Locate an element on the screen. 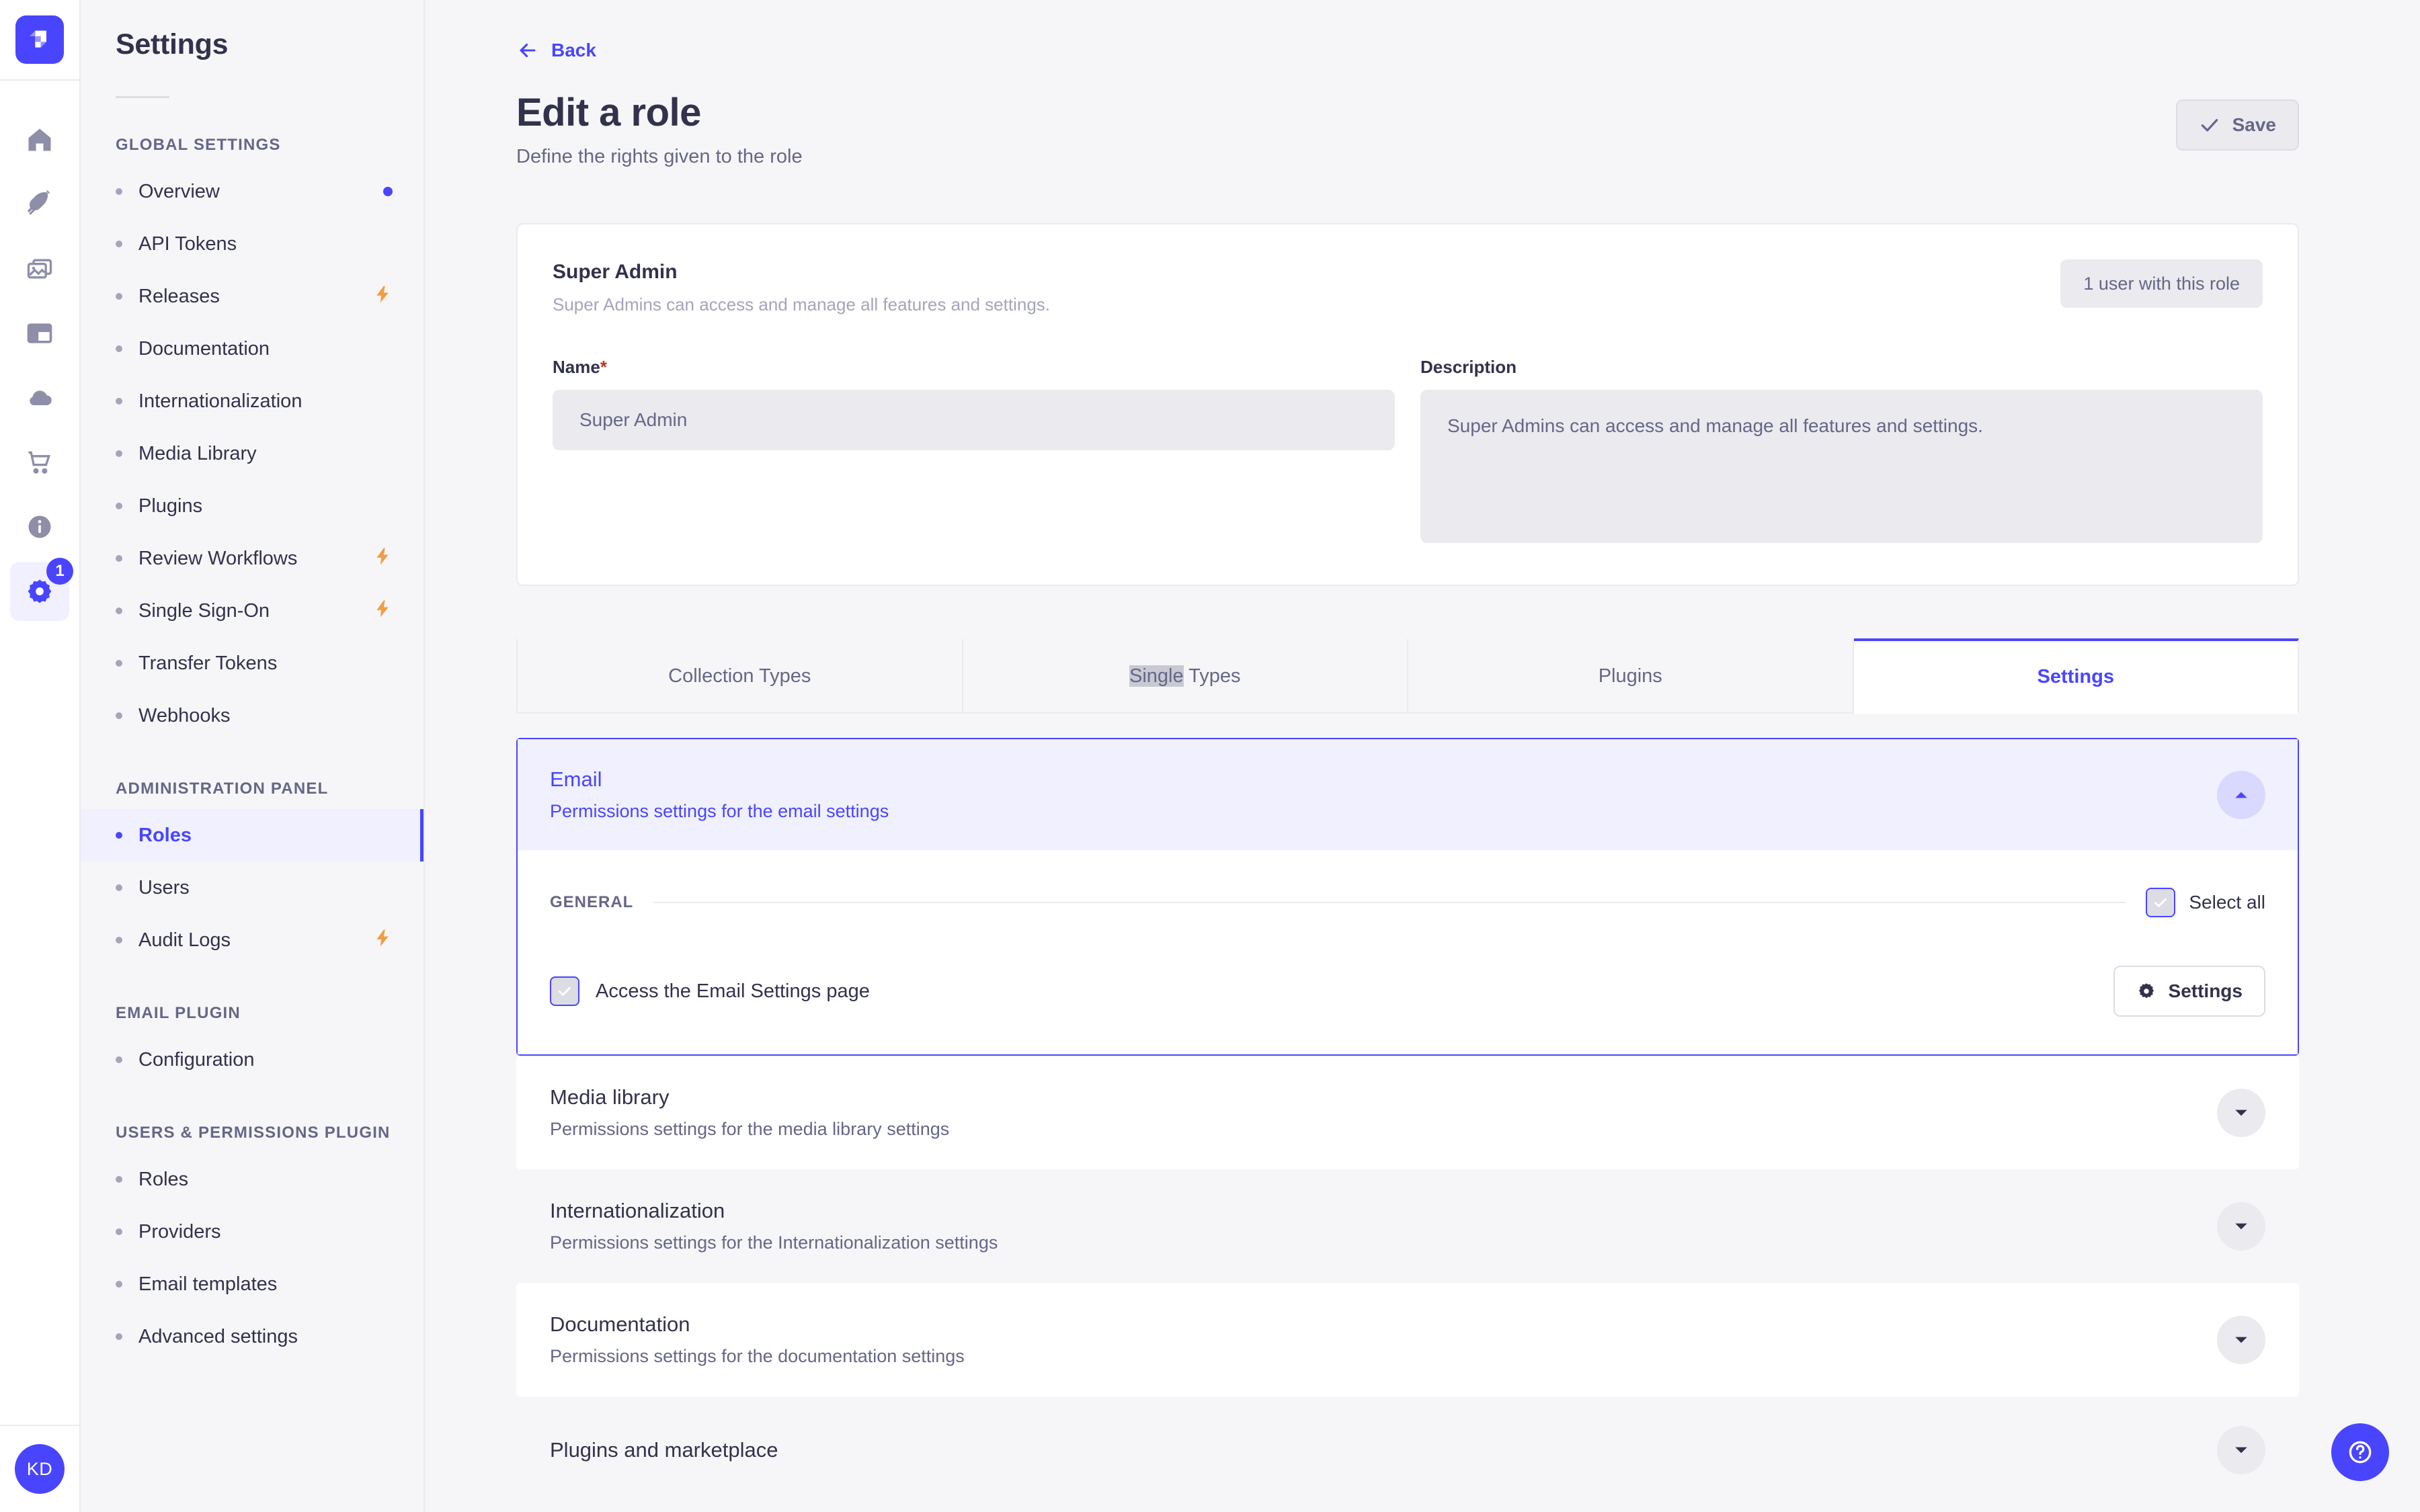 The height and width of the screenshot is (1512, 2420). select-all-checkbox: Select all is located at coordinates (2205, 903).